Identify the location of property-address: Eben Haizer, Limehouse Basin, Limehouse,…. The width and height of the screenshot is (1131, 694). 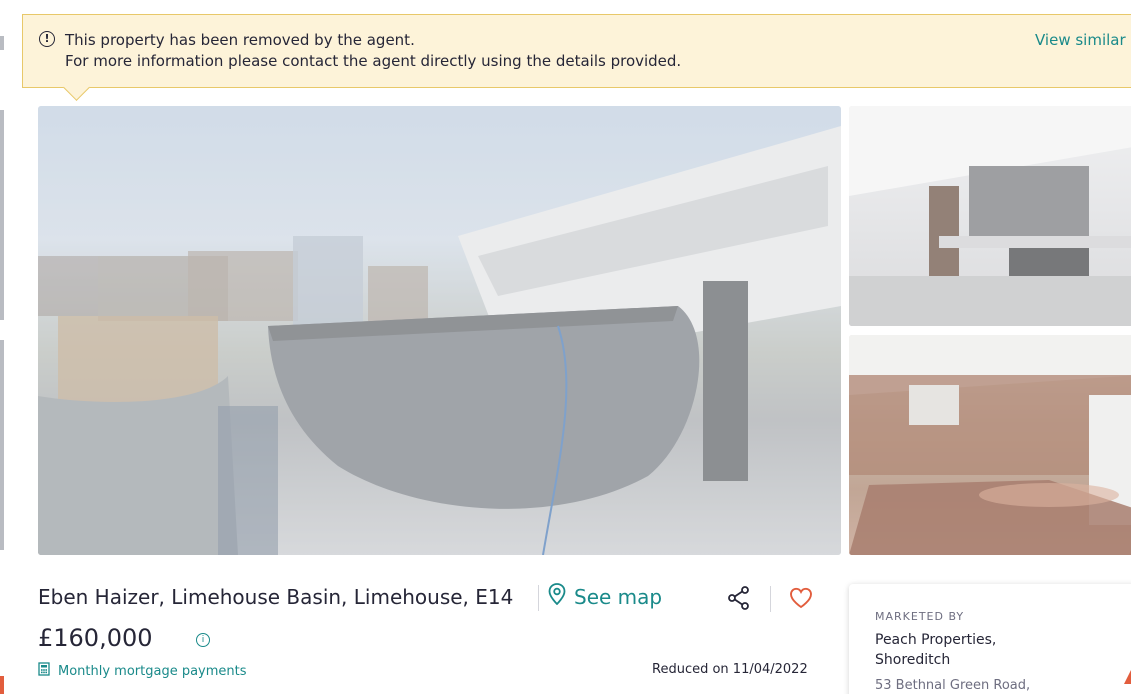
(276, 597).